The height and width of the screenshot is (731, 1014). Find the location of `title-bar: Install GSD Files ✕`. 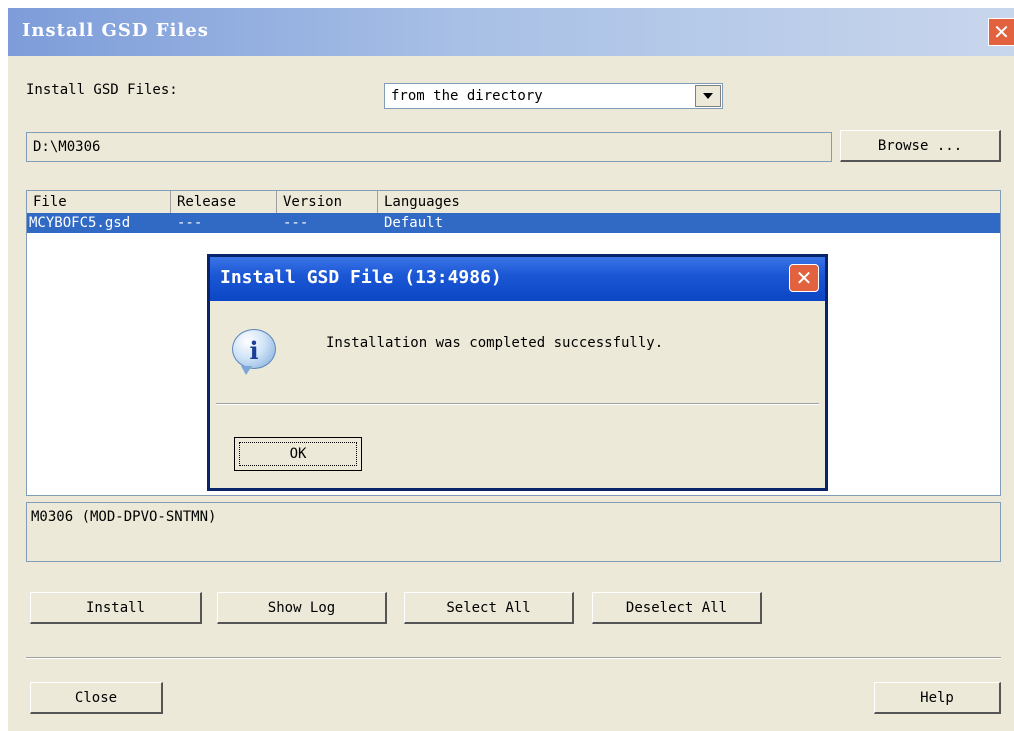

title-bar: Install GSD Files ✕ is located at coordinates (511, 32).